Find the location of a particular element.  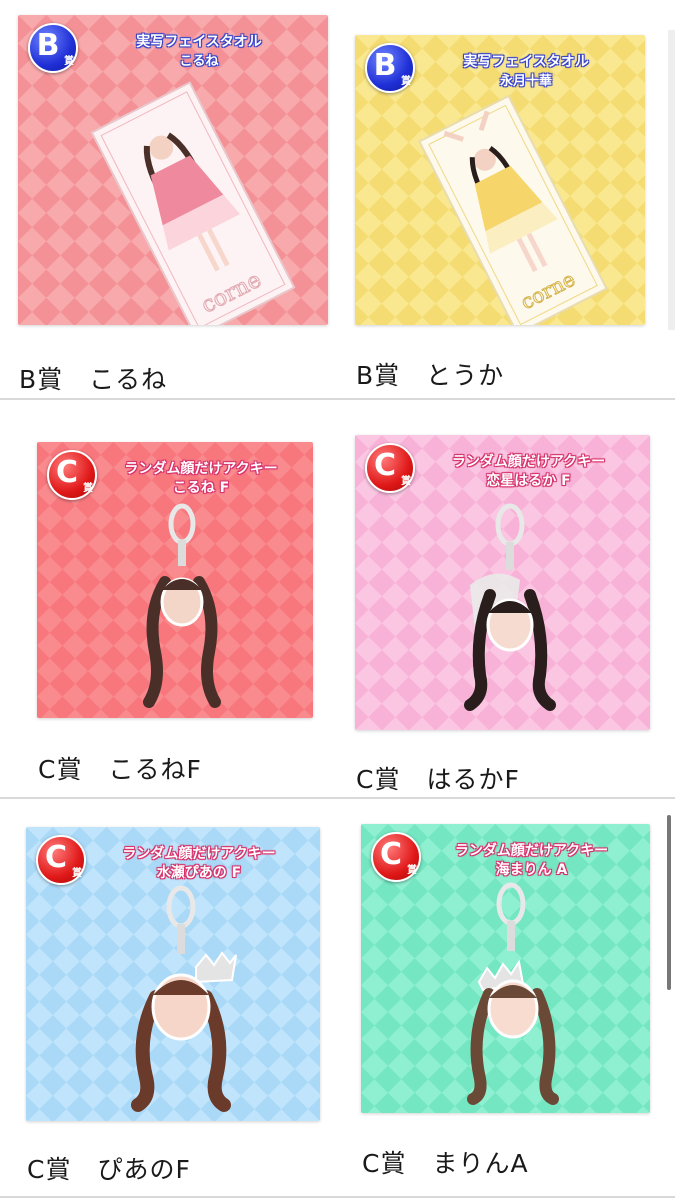

product-card-c-piano: C 賞 ランダム顔だけアクキー 水瀬ぴあの F is located at coordinates (173, 974).